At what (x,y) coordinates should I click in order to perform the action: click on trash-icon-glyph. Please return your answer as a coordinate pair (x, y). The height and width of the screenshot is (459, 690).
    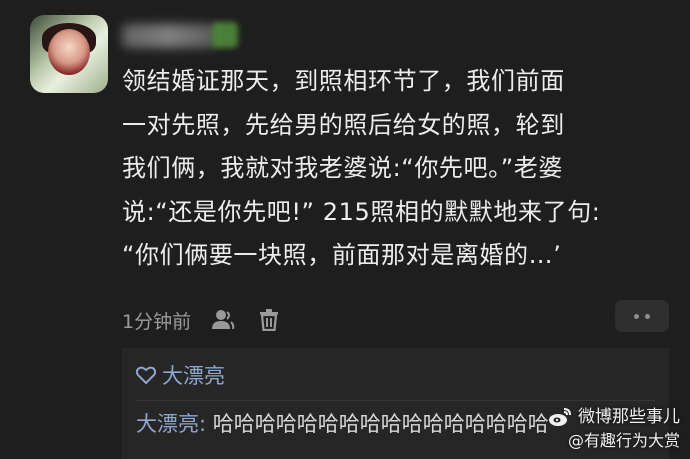
    Looking at the image, I should click on (269, 320).